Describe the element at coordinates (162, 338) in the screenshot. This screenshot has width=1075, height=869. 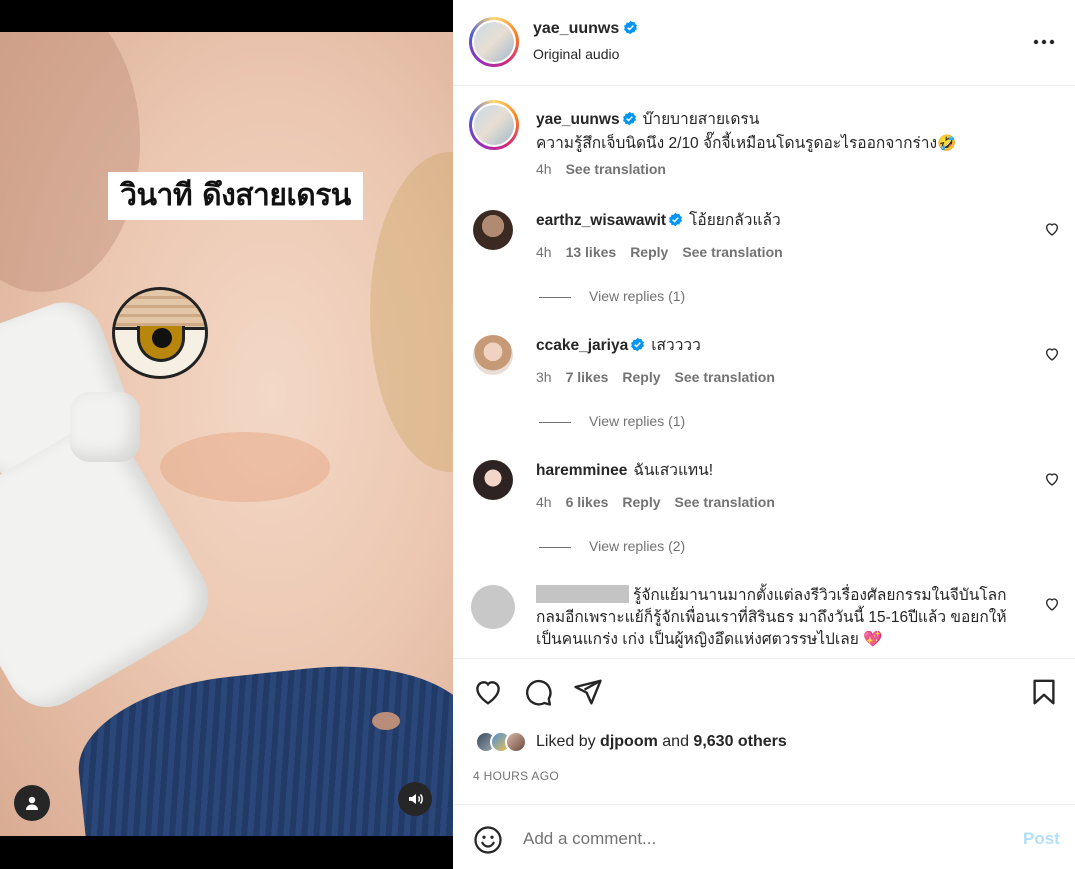
I see `pupil` at that location.